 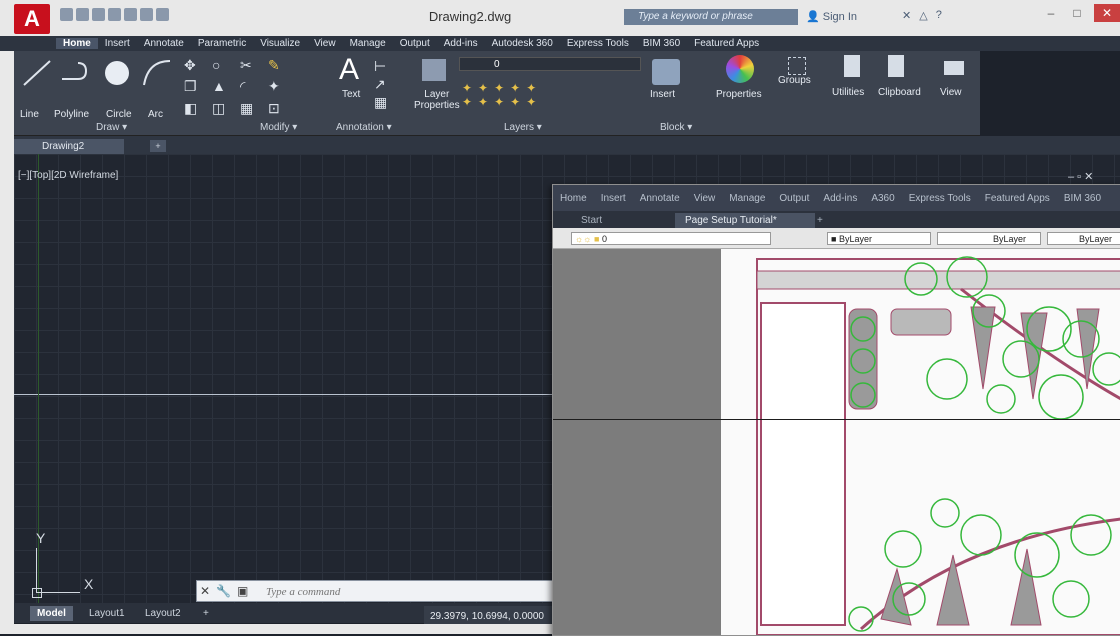 I want to click on inset-color-dropdown: ■ ByLayer, so click(x=879, y=238).